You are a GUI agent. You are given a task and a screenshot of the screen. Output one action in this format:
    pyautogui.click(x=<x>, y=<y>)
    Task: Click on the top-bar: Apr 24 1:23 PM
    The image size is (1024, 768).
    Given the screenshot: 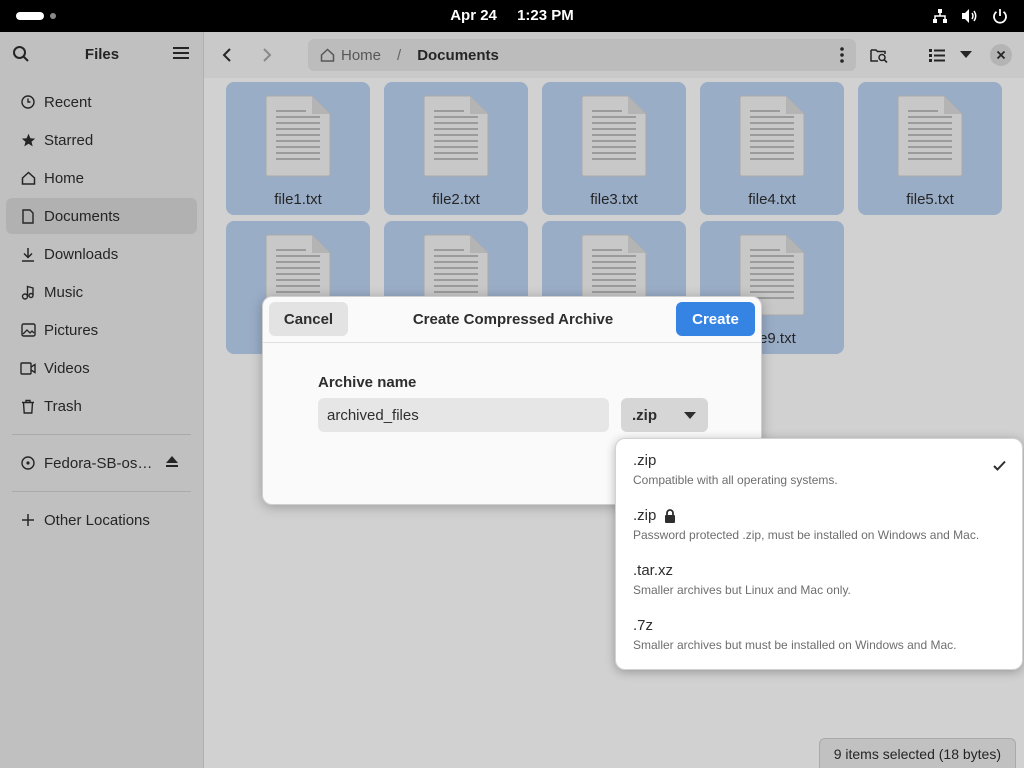 What is the action you would take?
    pyautogui.click(x=512, y=16)
    